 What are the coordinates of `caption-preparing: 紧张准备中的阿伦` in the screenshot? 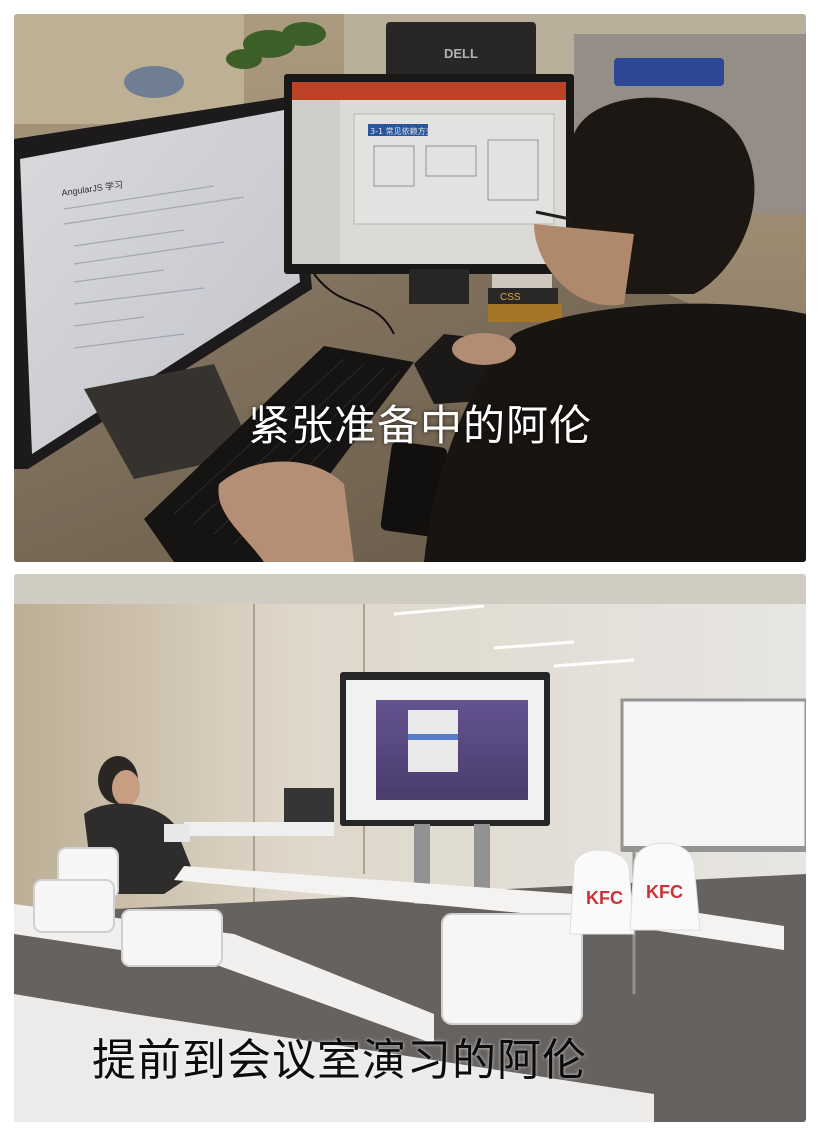 It's located at (420, 425).